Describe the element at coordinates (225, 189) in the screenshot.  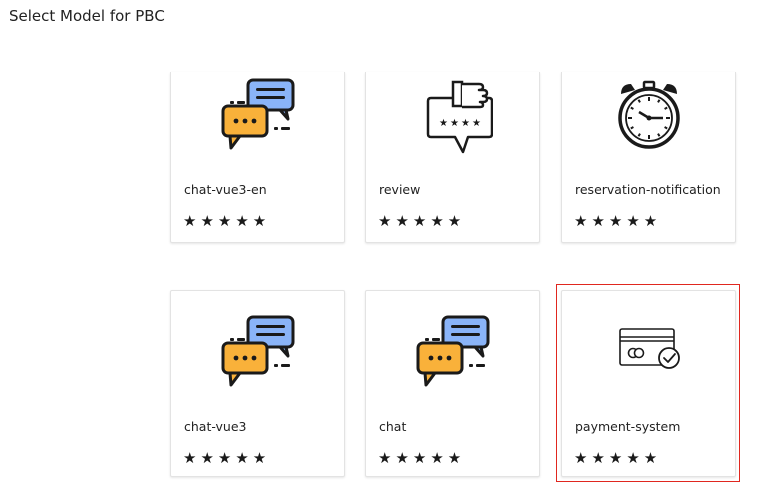
I see `model-name: chat-vue3-en` at that location.